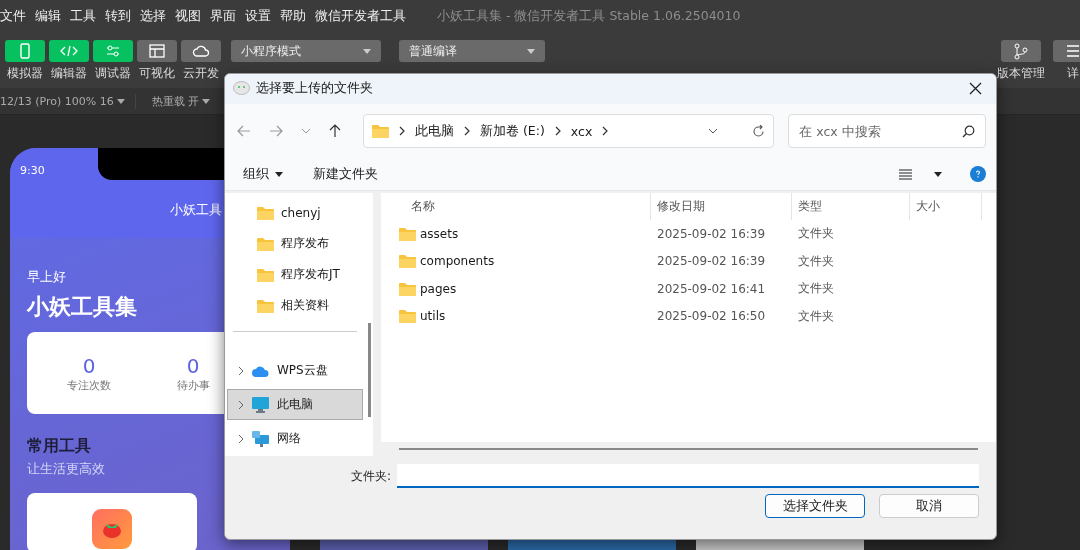 Image resolution: width=1080 pixels, height=550 pixels. What do you see at coordinates (920, 174) in the screenshot?
I see `view-options-button` at bounding box center [920, 174].